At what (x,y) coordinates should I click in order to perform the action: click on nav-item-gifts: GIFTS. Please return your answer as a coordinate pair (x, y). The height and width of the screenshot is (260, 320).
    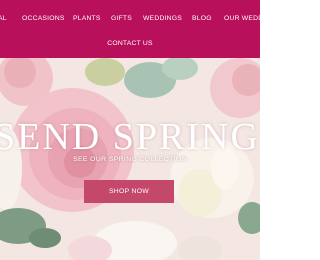
    Looking at the image, I should click on (121, 18).